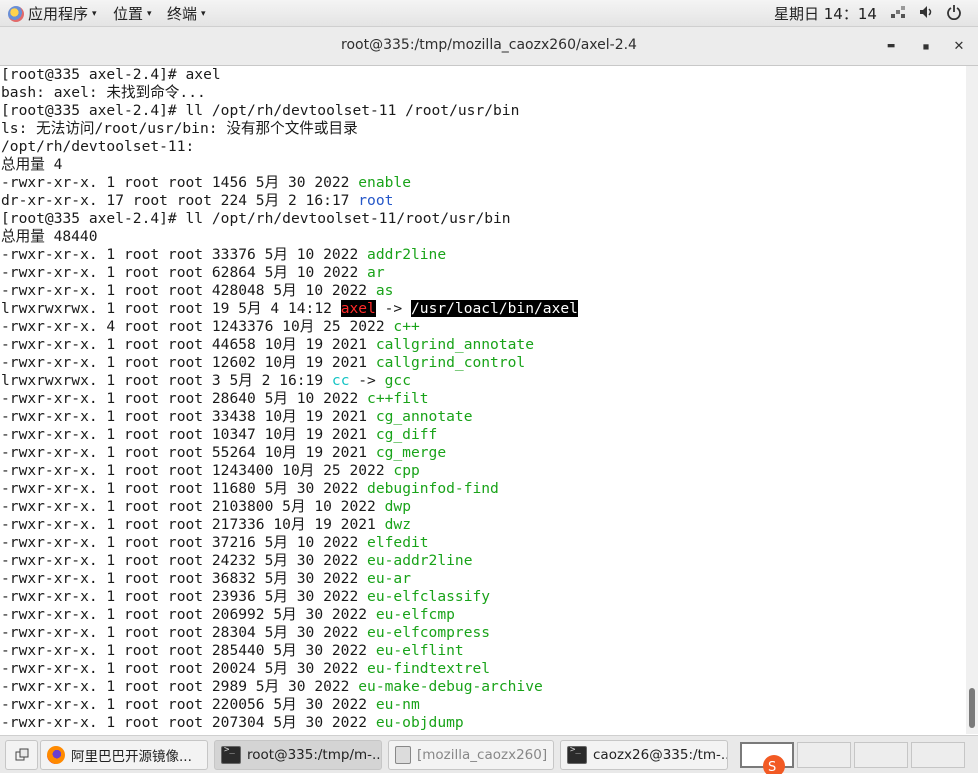 Image resolution: width=978 pixels, height=774 pixels. Describe the element at coordinates (31, 165) in the screenshot. I see `terminal-line: 总用量 4` at that location.